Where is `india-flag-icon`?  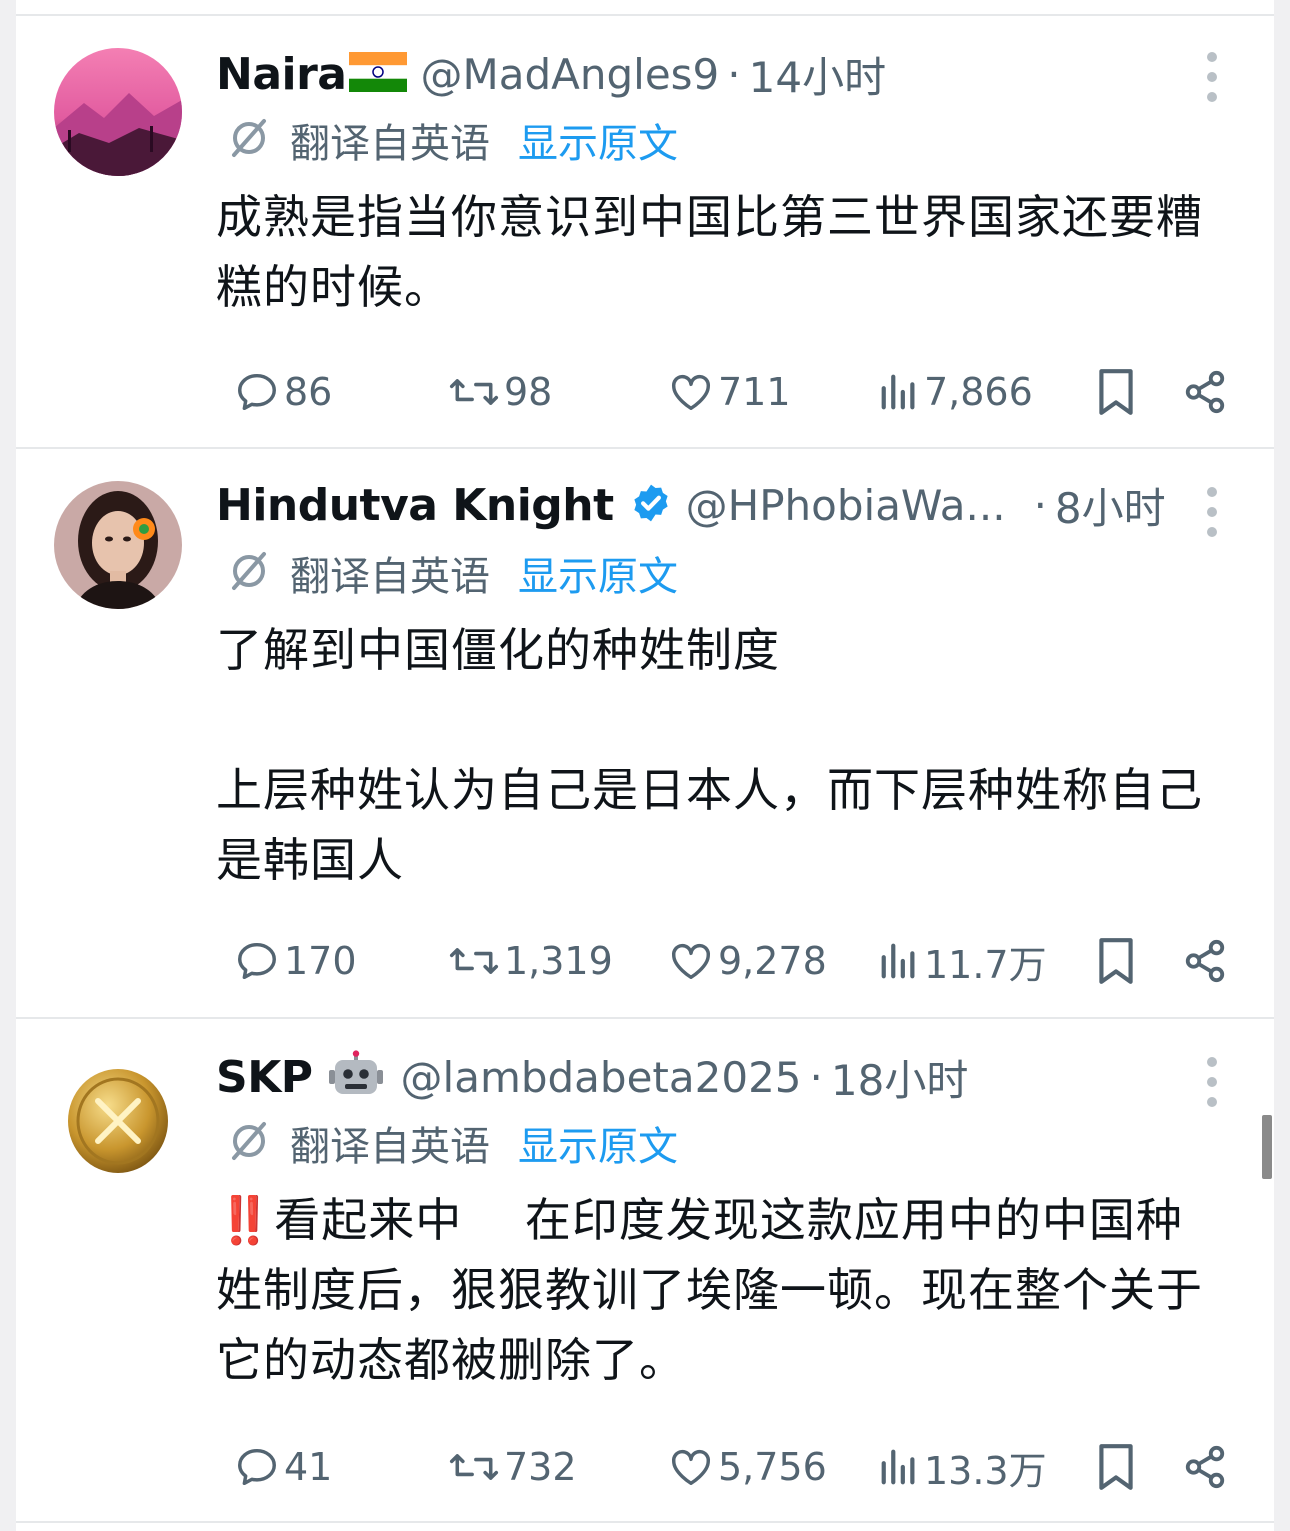 india-flag-icon is located at coordinates (377, 74).